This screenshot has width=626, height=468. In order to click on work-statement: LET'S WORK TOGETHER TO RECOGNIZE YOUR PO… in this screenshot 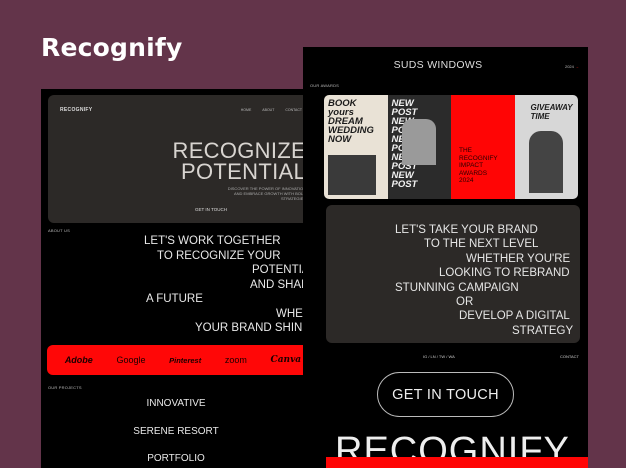, I will do `click(231, 284)`.